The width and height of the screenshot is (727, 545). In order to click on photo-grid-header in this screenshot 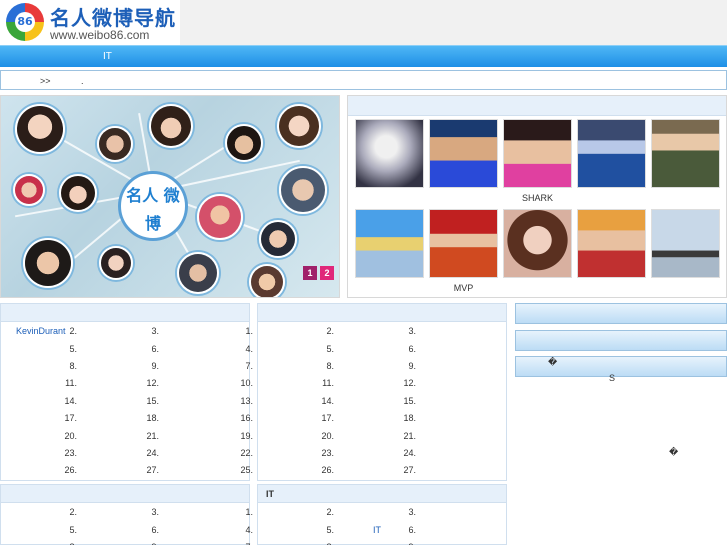, I will do `click(537, 106)`.